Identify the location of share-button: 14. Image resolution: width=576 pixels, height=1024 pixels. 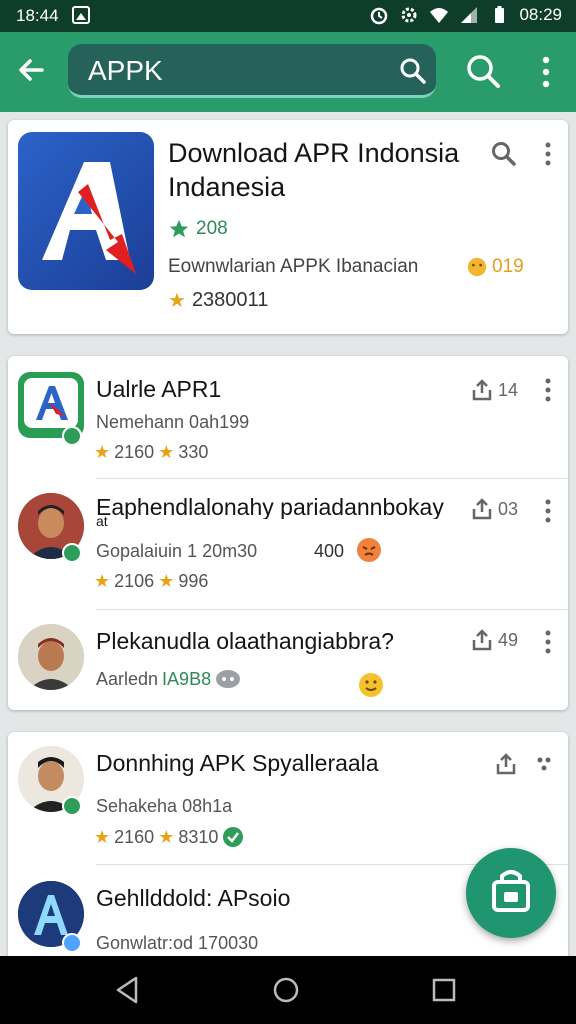
(494, 390).